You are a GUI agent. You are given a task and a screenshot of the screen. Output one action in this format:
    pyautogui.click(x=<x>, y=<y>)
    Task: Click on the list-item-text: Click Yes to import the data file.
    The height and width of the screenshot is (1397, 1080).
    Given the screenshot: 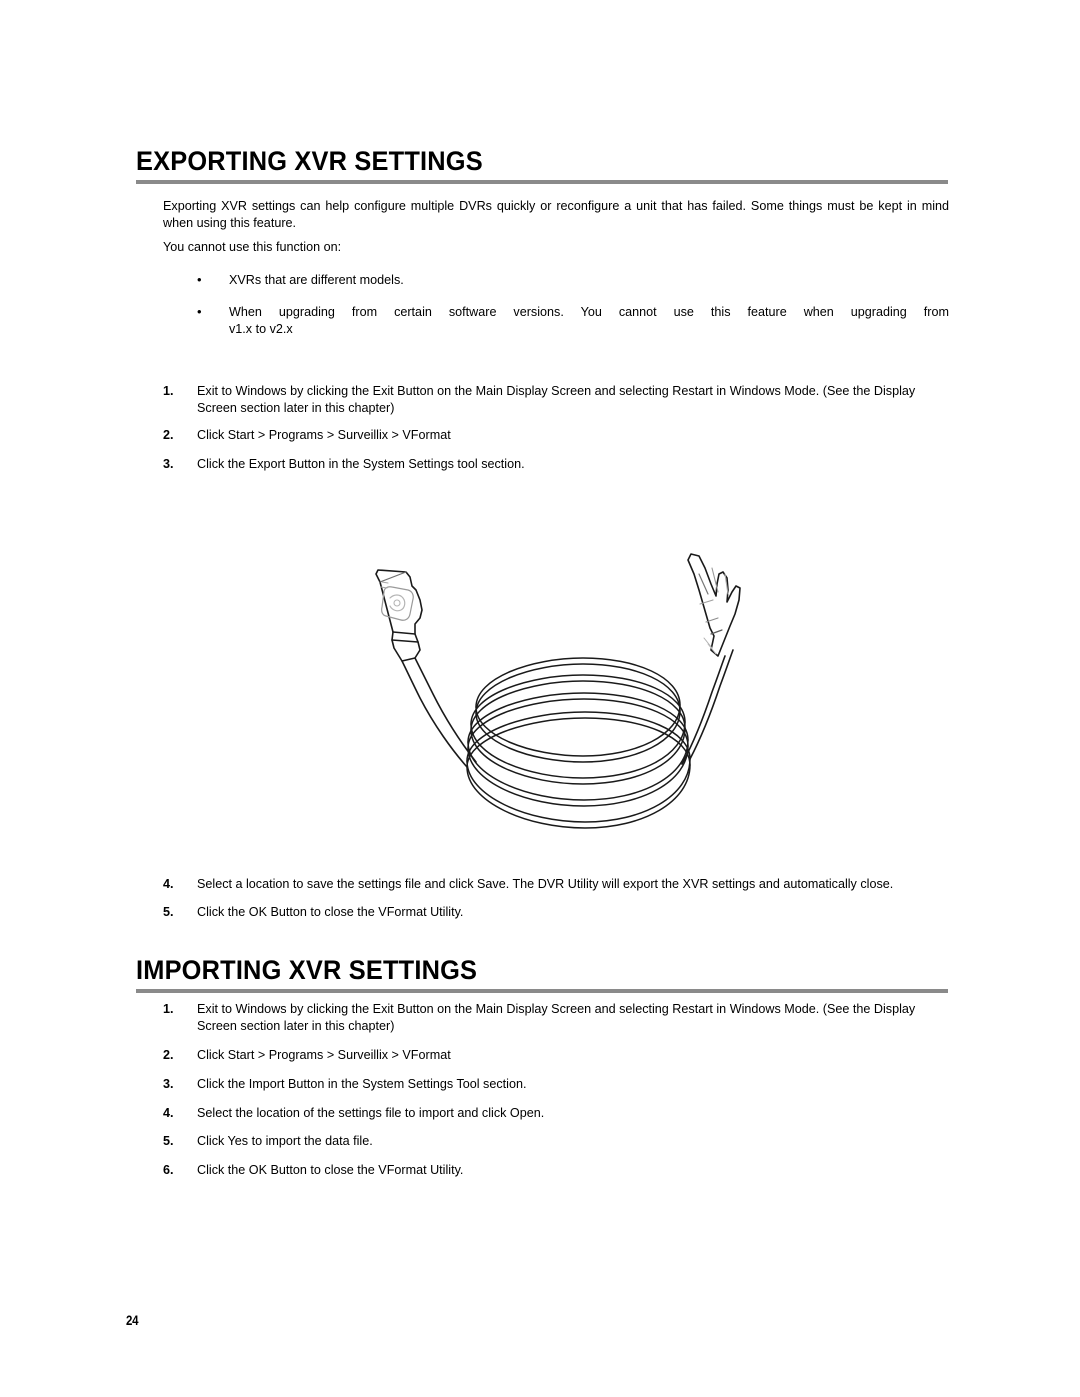 What is the action you would take?
    pyautogui.click(x=285, y=1141)
    